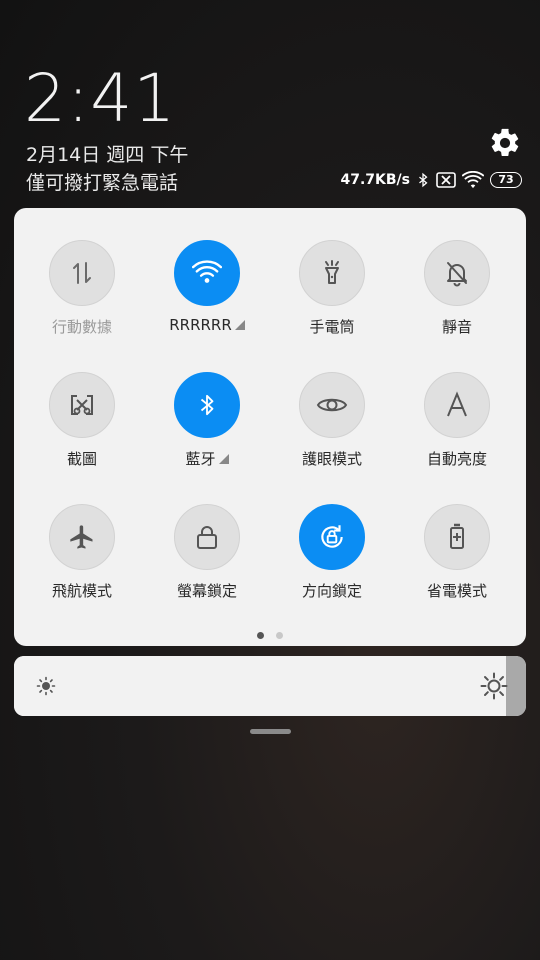 The image size is (540, 960). I want to click on brightness-track-remainder, so click(515, 686).